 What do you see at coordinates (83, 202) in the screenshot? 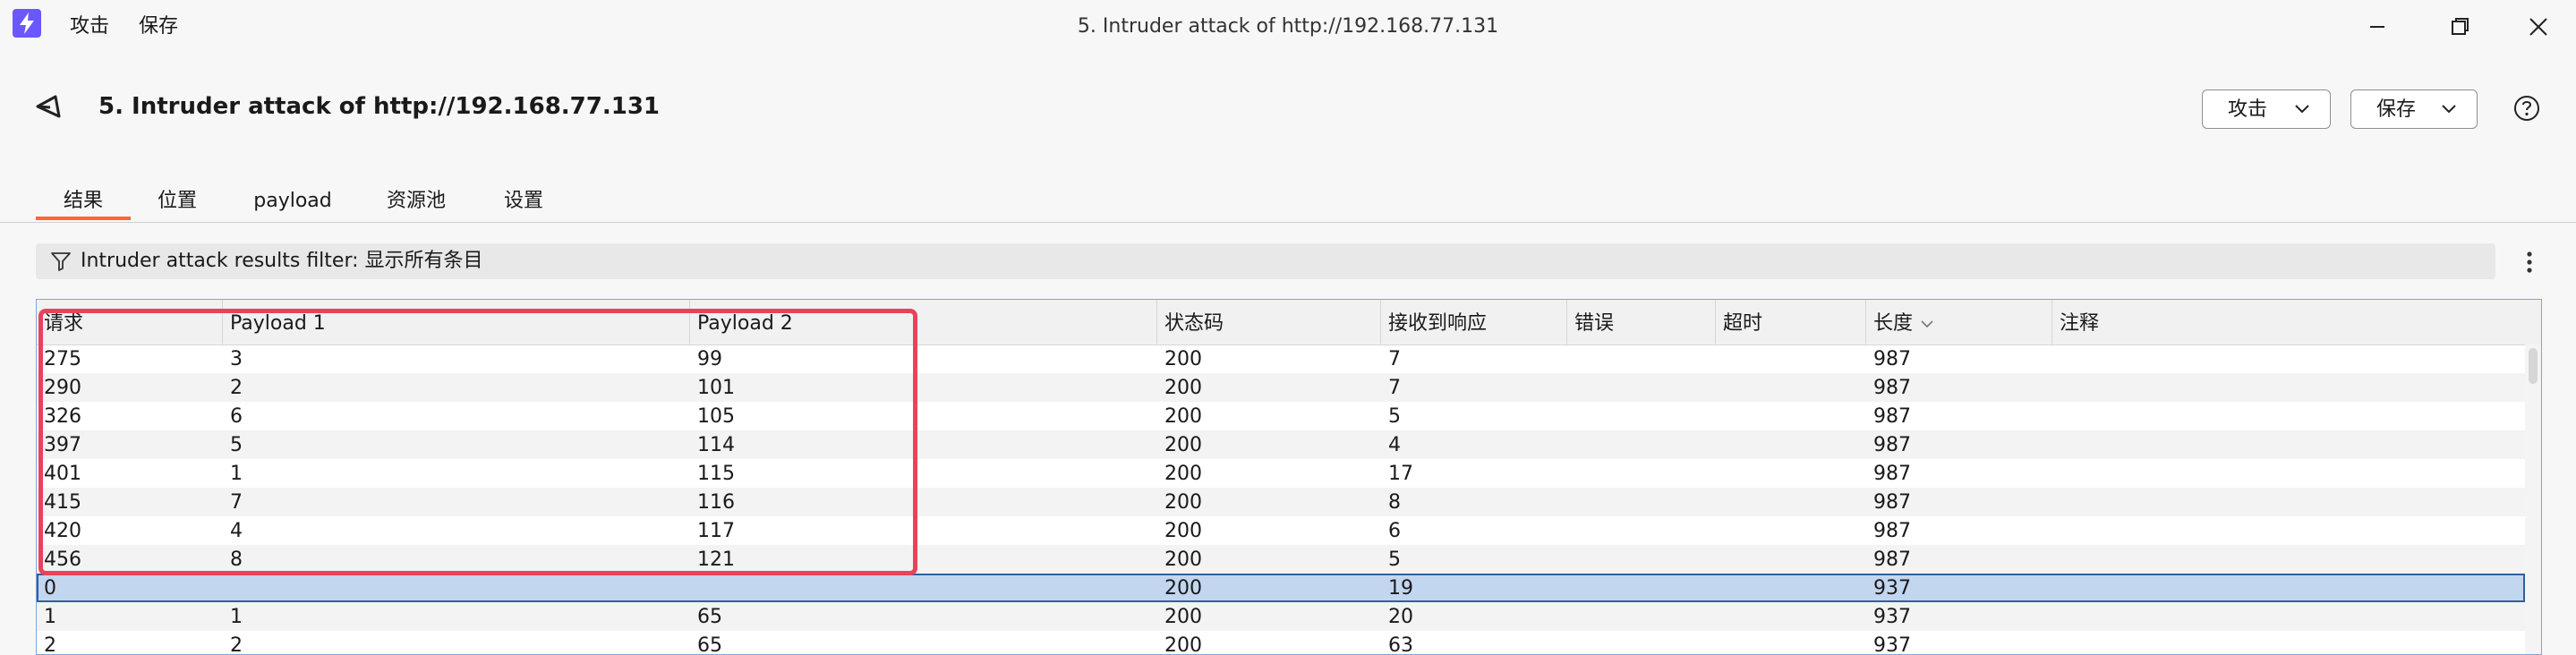
I see `tab-results: 结果` at bounding box center [83, 202].